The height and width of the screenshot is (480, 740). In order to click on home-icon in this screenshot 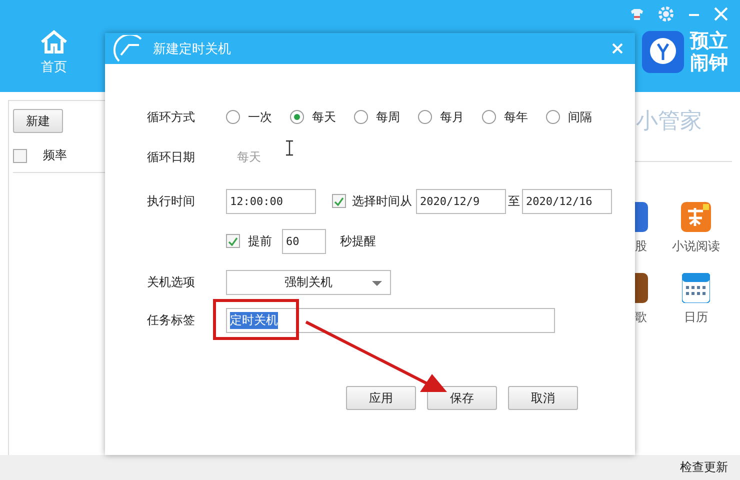, I will do `click(54, 42)`.